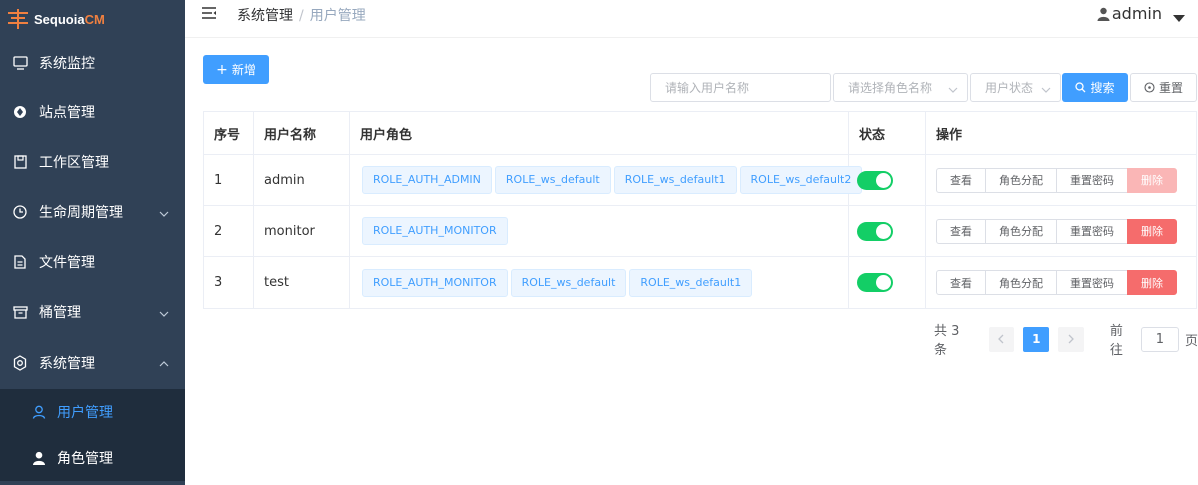 The width and height of the screenshot is (1198, 485). Describe the element at coordinates (1103, 14) in the screenshot. I see `user-avatar-icon` at that location.